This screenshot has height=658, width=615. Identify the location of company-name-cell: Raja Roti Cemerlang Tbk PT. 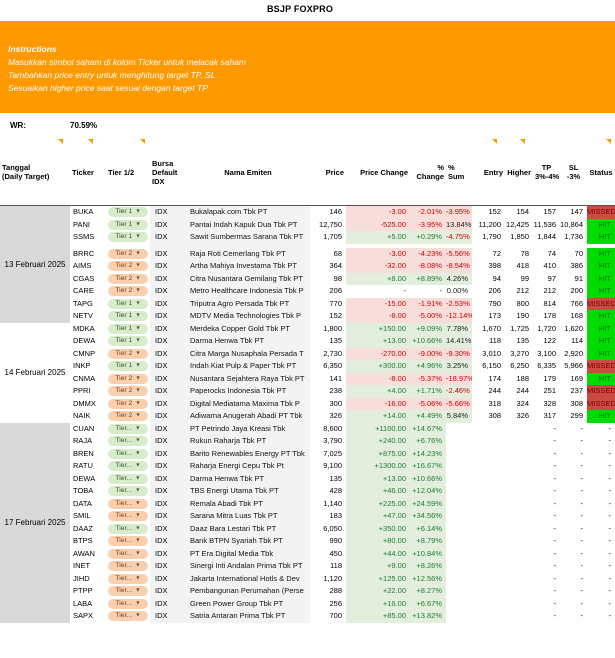
(248, 253).